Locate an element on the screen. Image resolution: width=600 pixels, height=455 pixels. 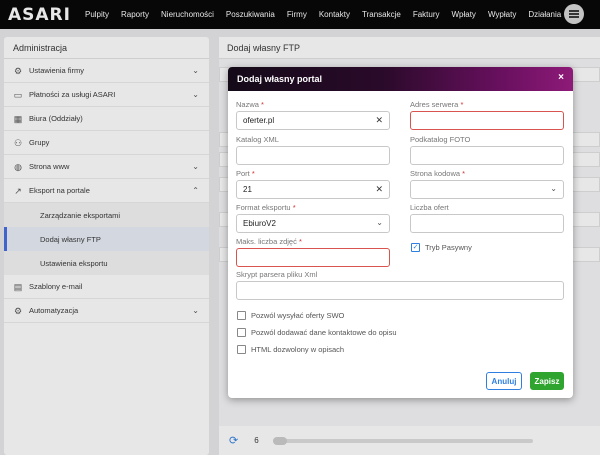
max-photos-label: Maks. liczba zdjęć * is located at coordinates (269, 241).